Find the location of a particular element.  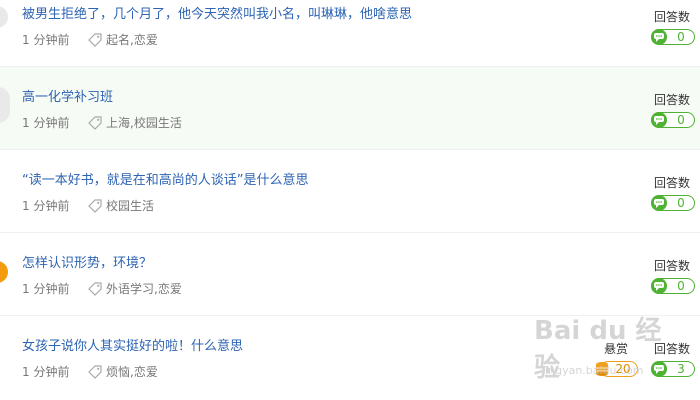

question-title-link: 怎样认识形势，环境？ is located at coordinates (87, 261).